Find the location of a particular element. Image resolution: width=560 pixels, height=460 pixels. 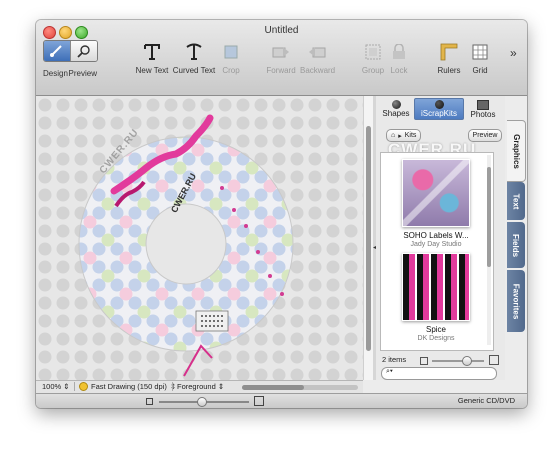

tab-photos: Photos is located at coordinates (483, 109).